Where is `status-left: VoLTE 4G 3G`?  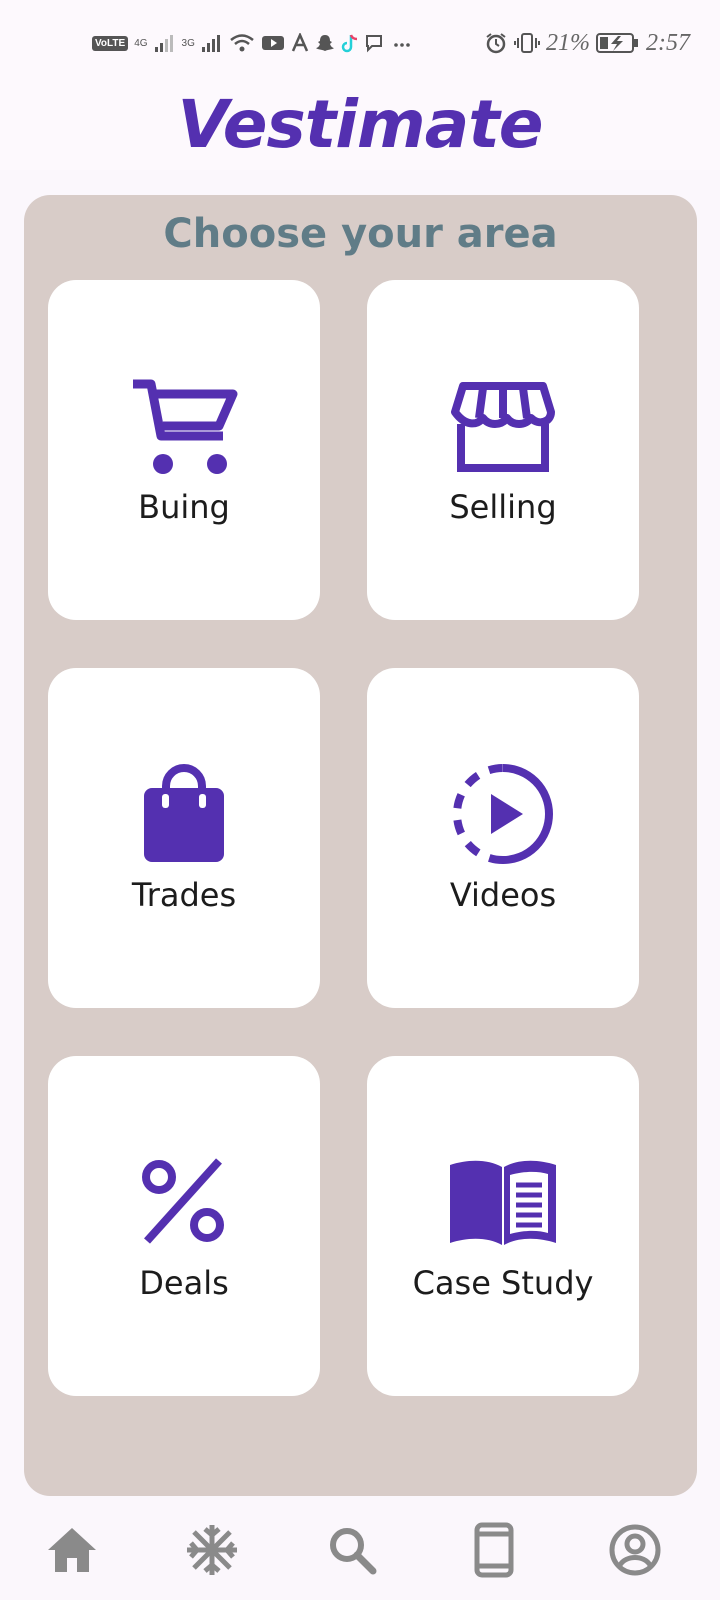
status-left: VoLTE 4G 3G is located at coordinates (251, 43).